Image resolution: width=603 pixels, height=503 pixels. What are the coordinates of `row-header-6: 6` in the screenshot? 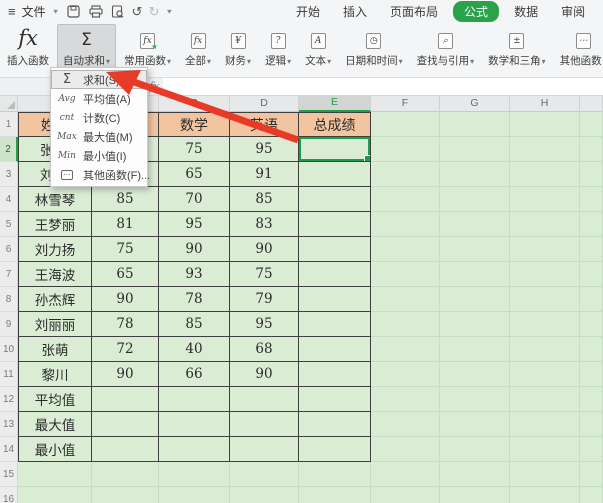 It's located at (9, 249).